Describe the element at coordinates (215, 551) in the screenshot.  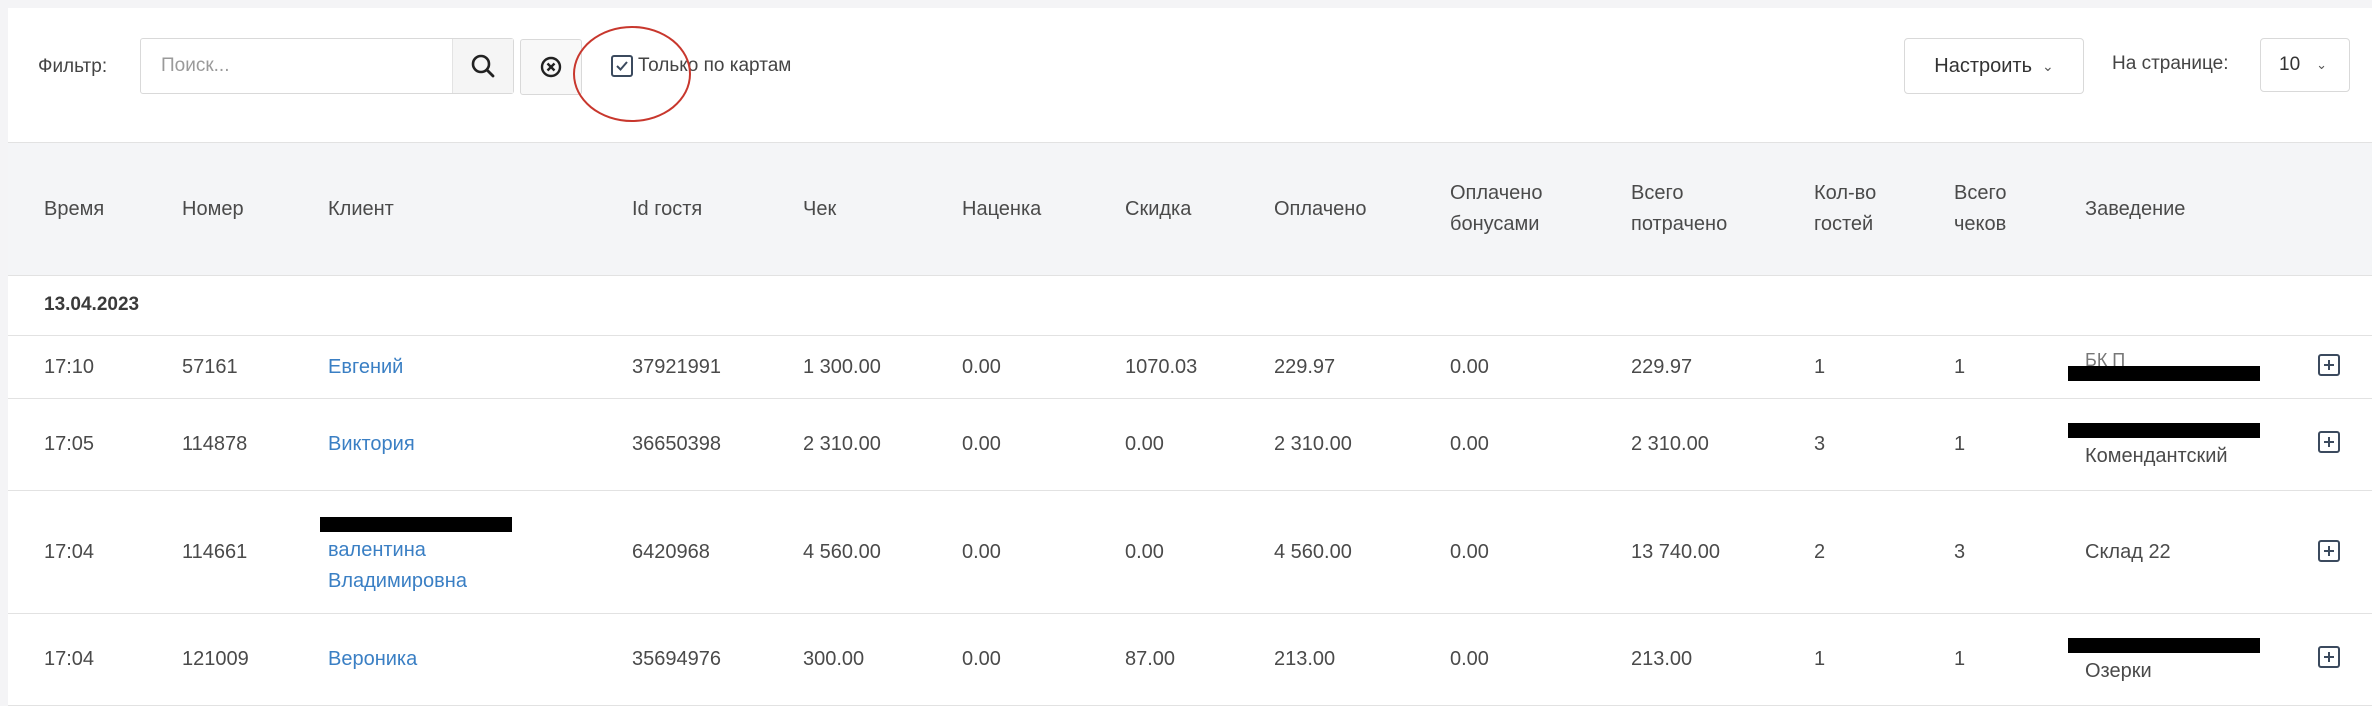
I see `cell-number: 114661` at that location.